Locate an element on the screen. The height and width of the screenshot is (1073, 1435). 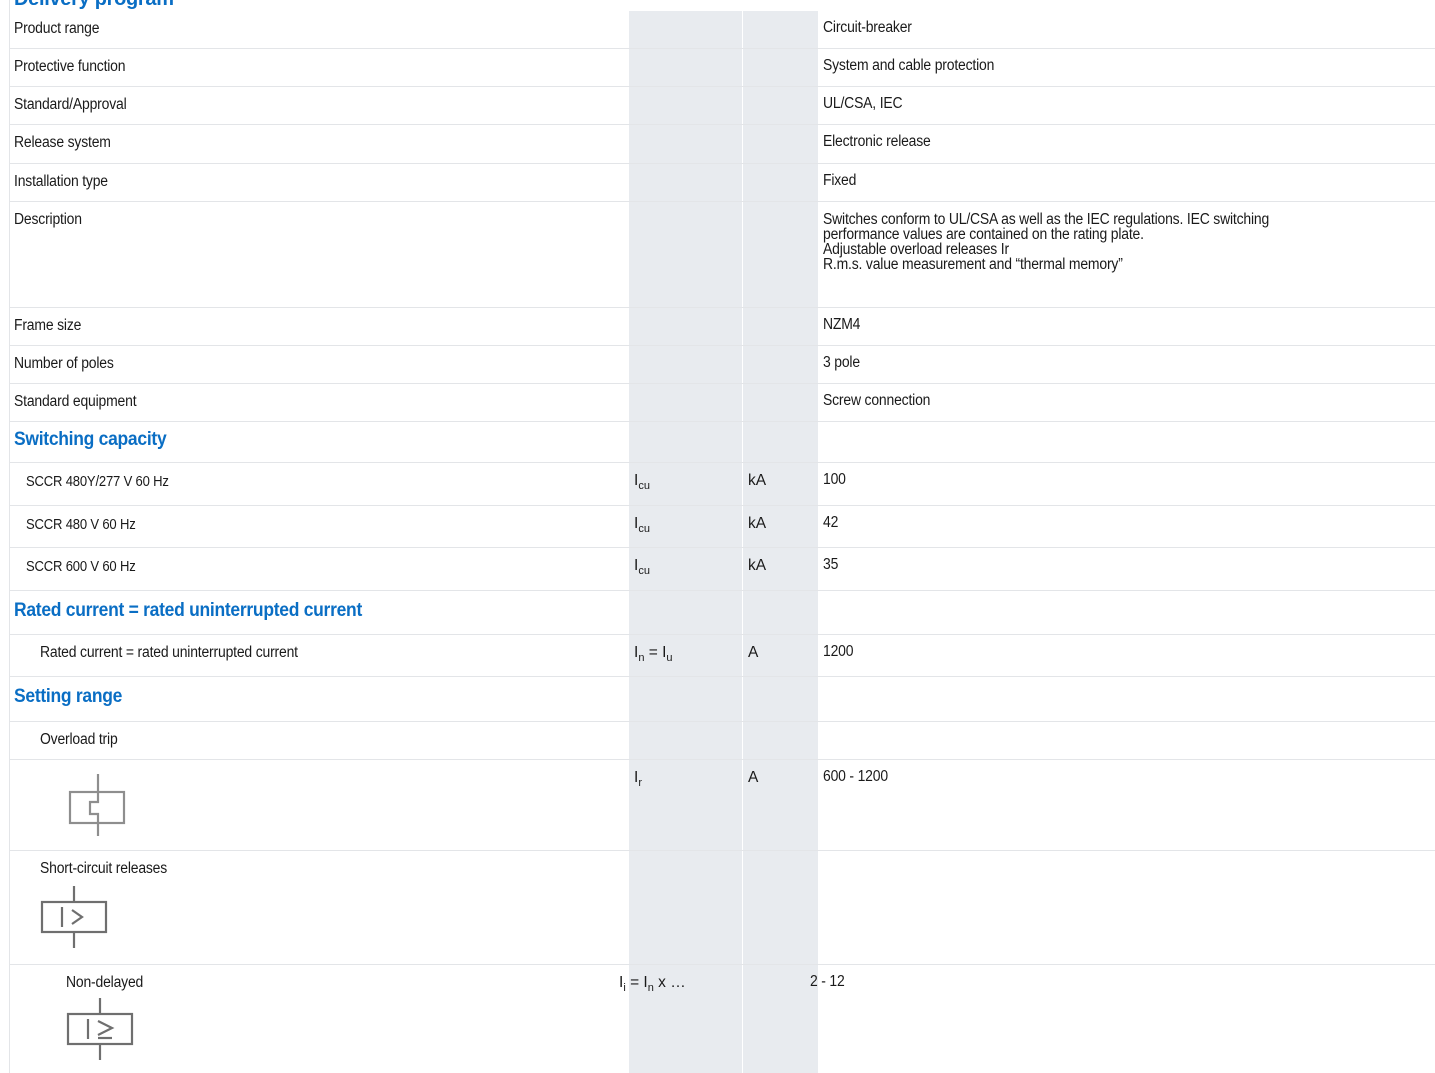
row-value: 2 - 12 is located at coordinates (827, 981).